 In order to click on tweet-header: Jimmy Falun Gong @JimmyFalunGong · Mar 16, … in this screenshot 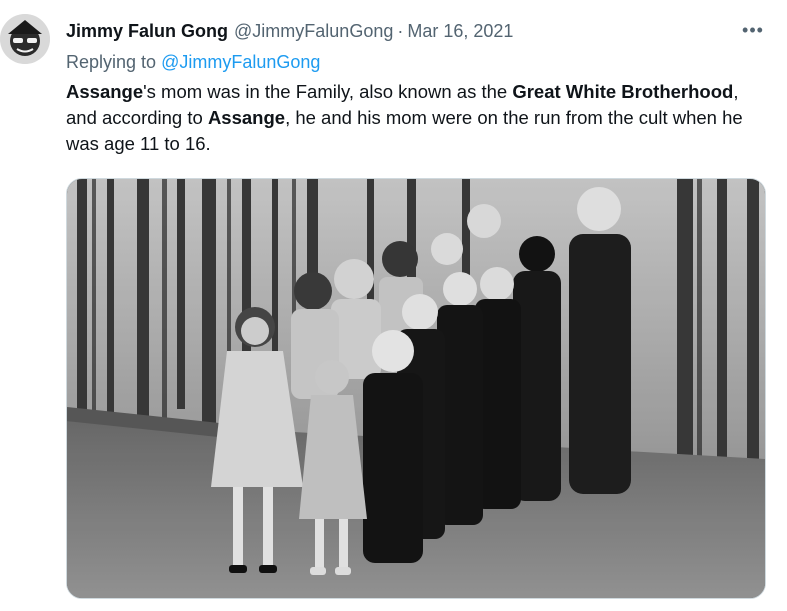, I will do `click(289, 31)`.